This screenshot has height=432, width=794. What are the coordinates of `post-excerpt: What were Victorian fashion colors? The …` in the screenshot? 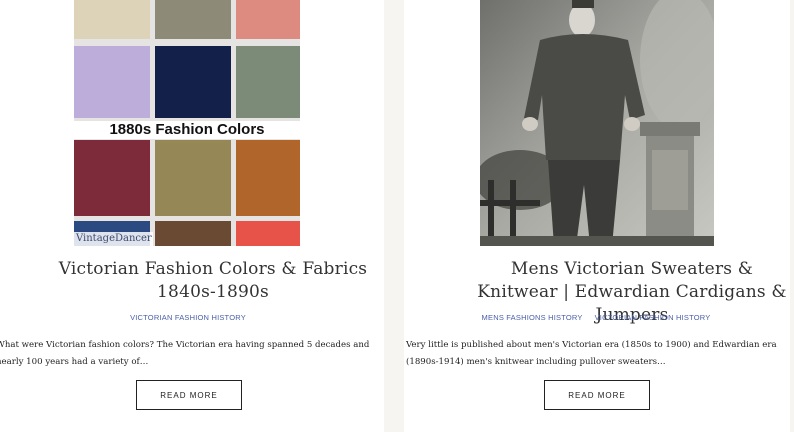 It's located at (185, 353).